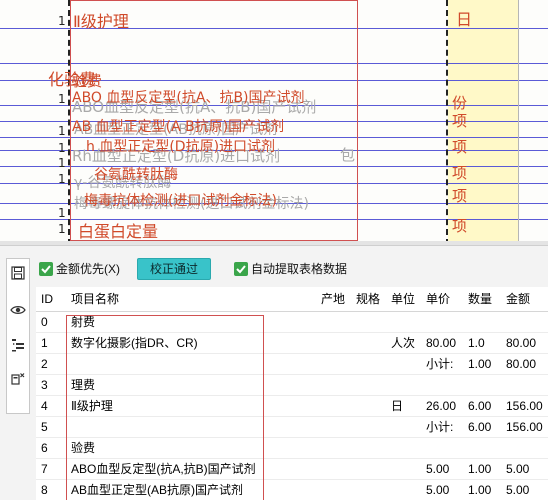 The height and width of the screenshot is (500, 548). What do you see at coordinates (524, 299) in the screenshot?
I see `col-header-amount: 金额` at bounding box center [524, 299].